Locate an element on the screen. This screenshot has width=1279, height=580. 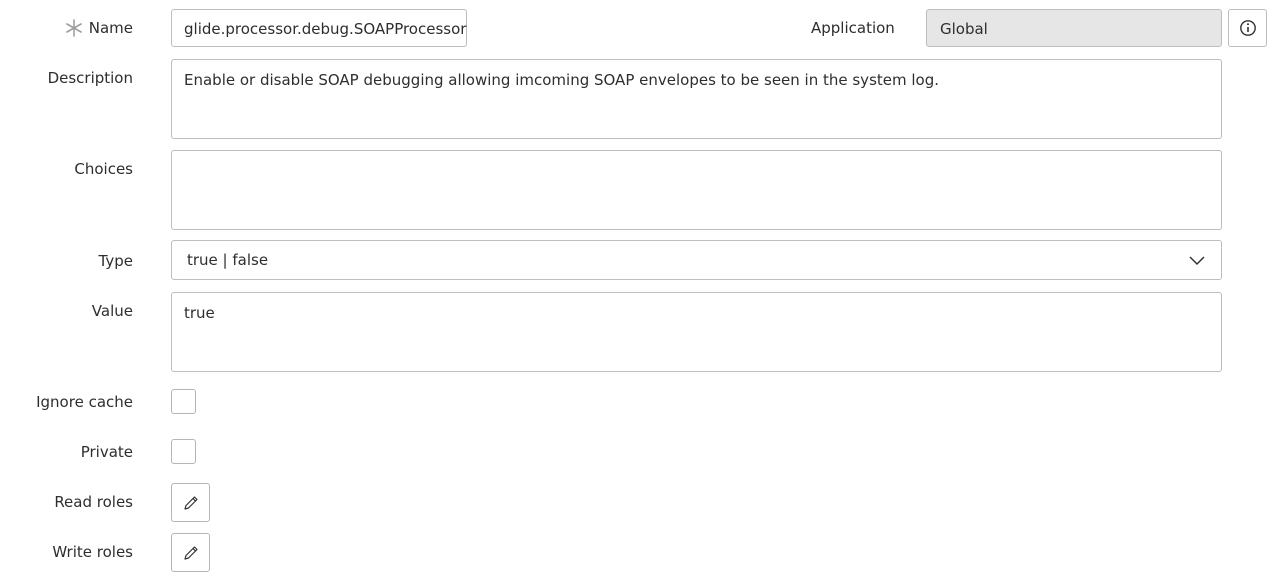
type-label: Type is located at coordinates (115, 261).